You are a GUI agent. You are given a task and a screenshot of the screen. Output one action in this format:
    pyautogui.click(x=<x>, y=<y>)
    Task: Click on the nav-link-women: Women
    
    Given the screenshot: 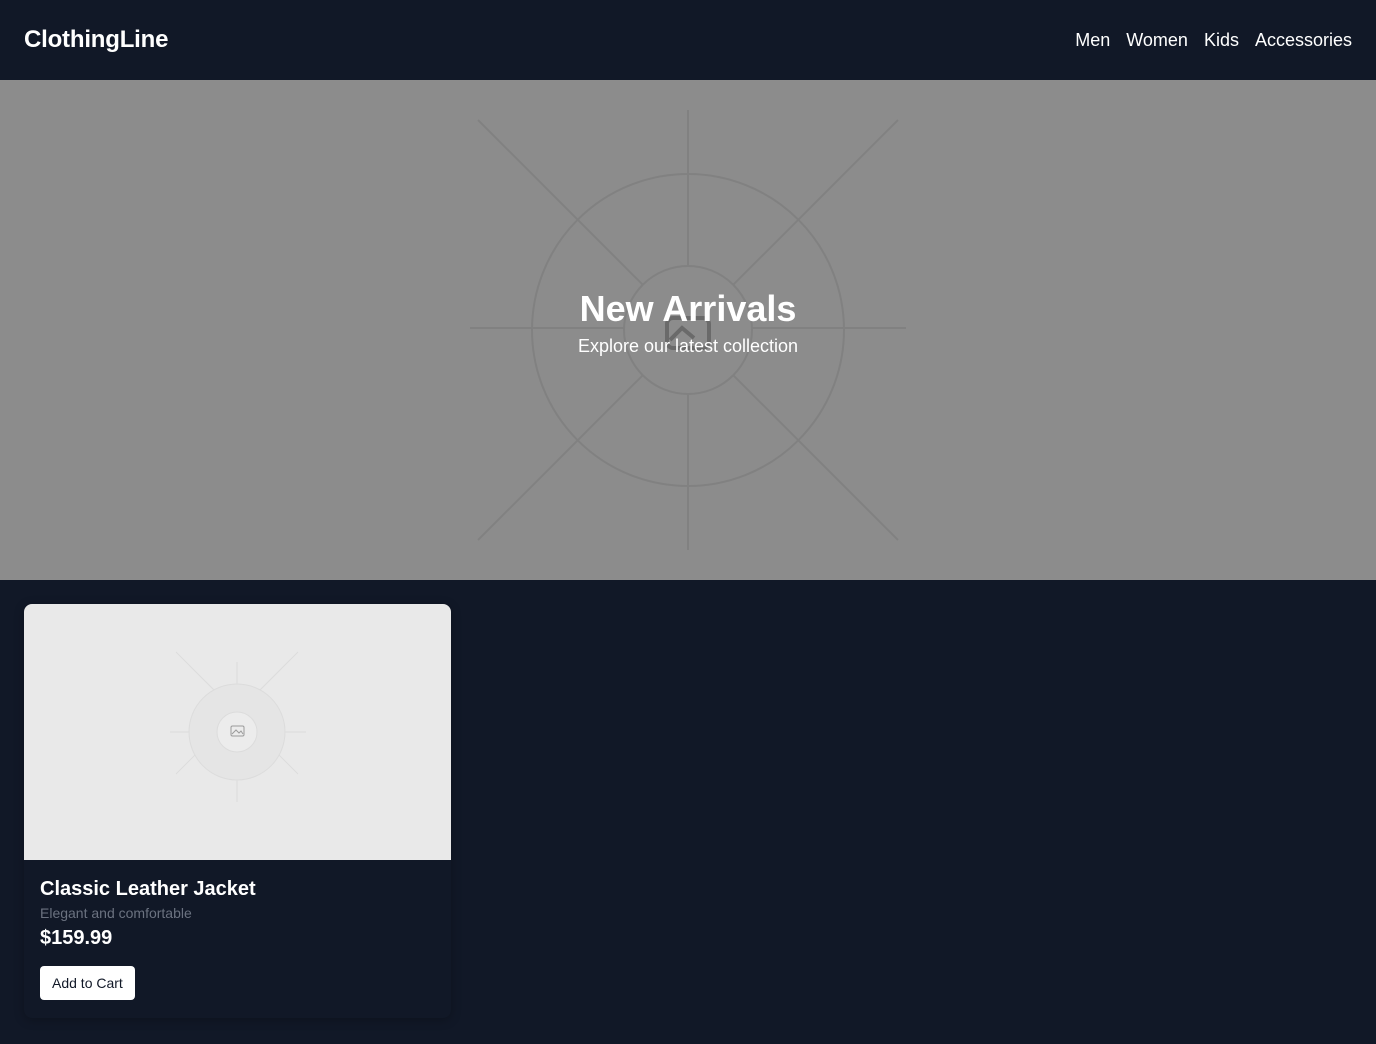 What is the action you would take?
    pyautogui.click(x=1157, y=40)
    